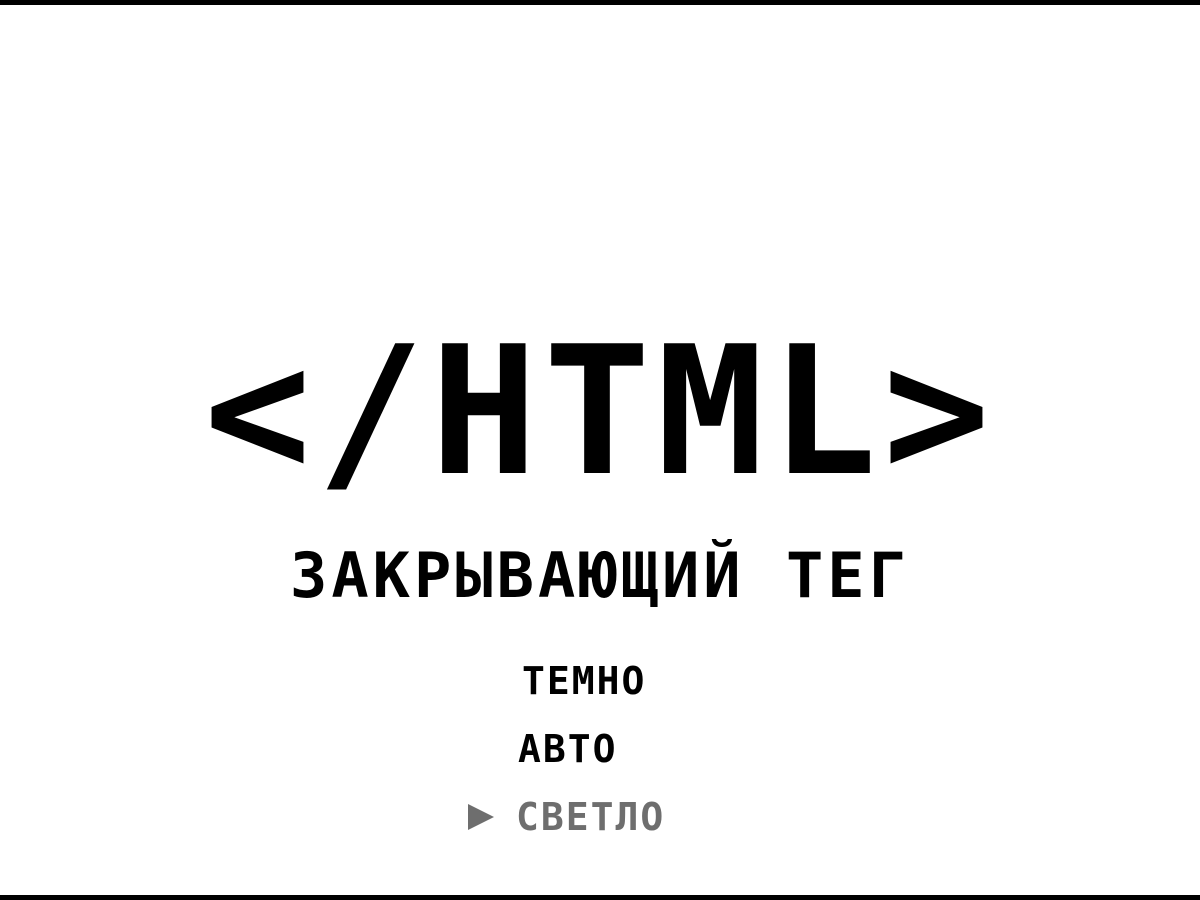  What do you see at coordinates (591, 817) in the screenshot?
I see `menu-item-label: СВЕТЛО` at bounding box center [591, 817].